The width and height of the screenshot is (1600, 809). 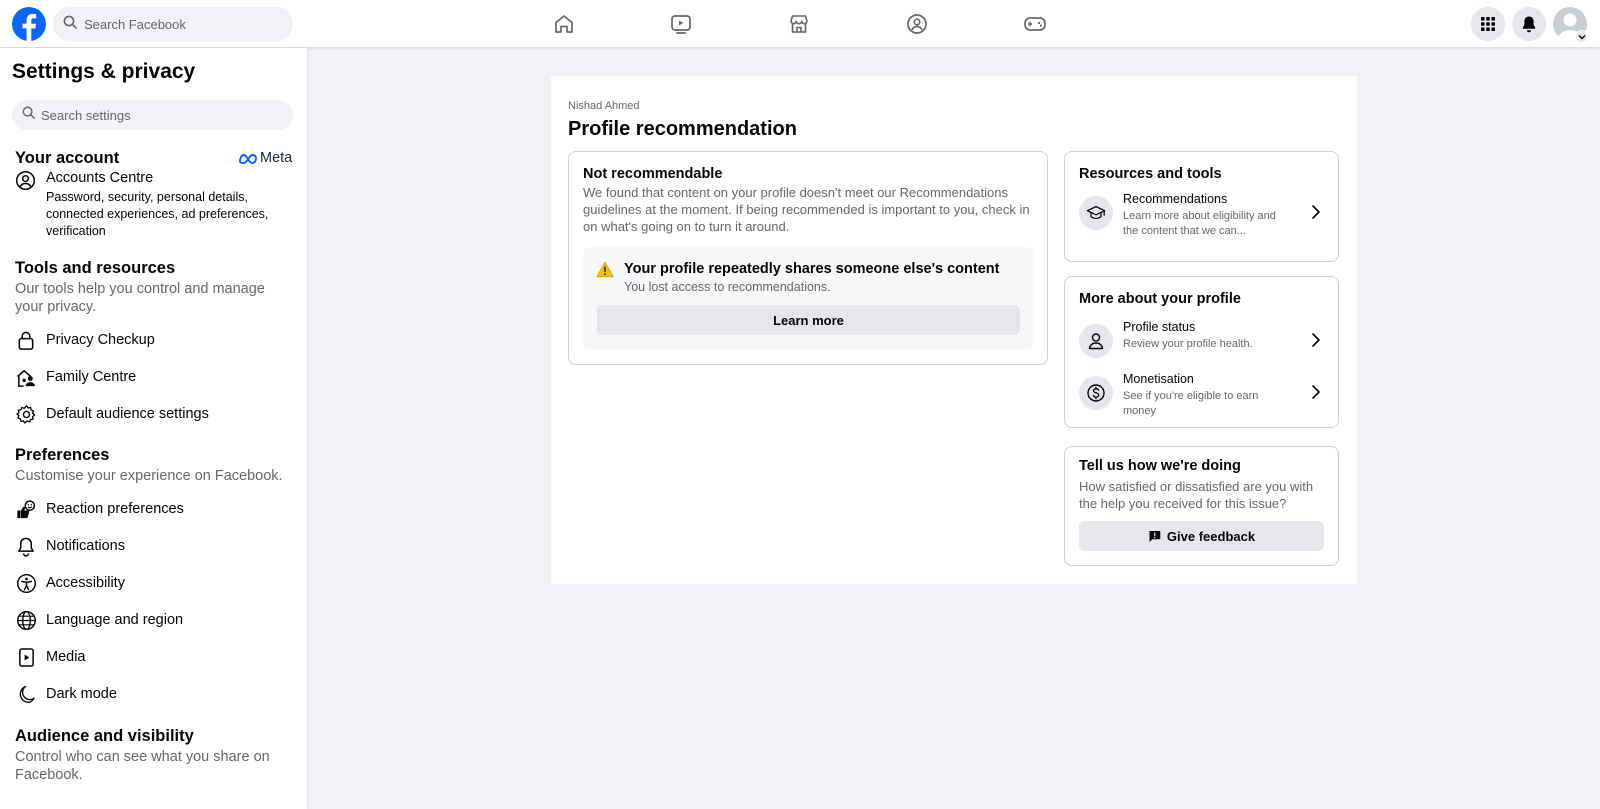 What do you see at coordinates (1581, 36) in the screenshot?
I see `chevron-down-icon` at bounding box center [1581, 36].